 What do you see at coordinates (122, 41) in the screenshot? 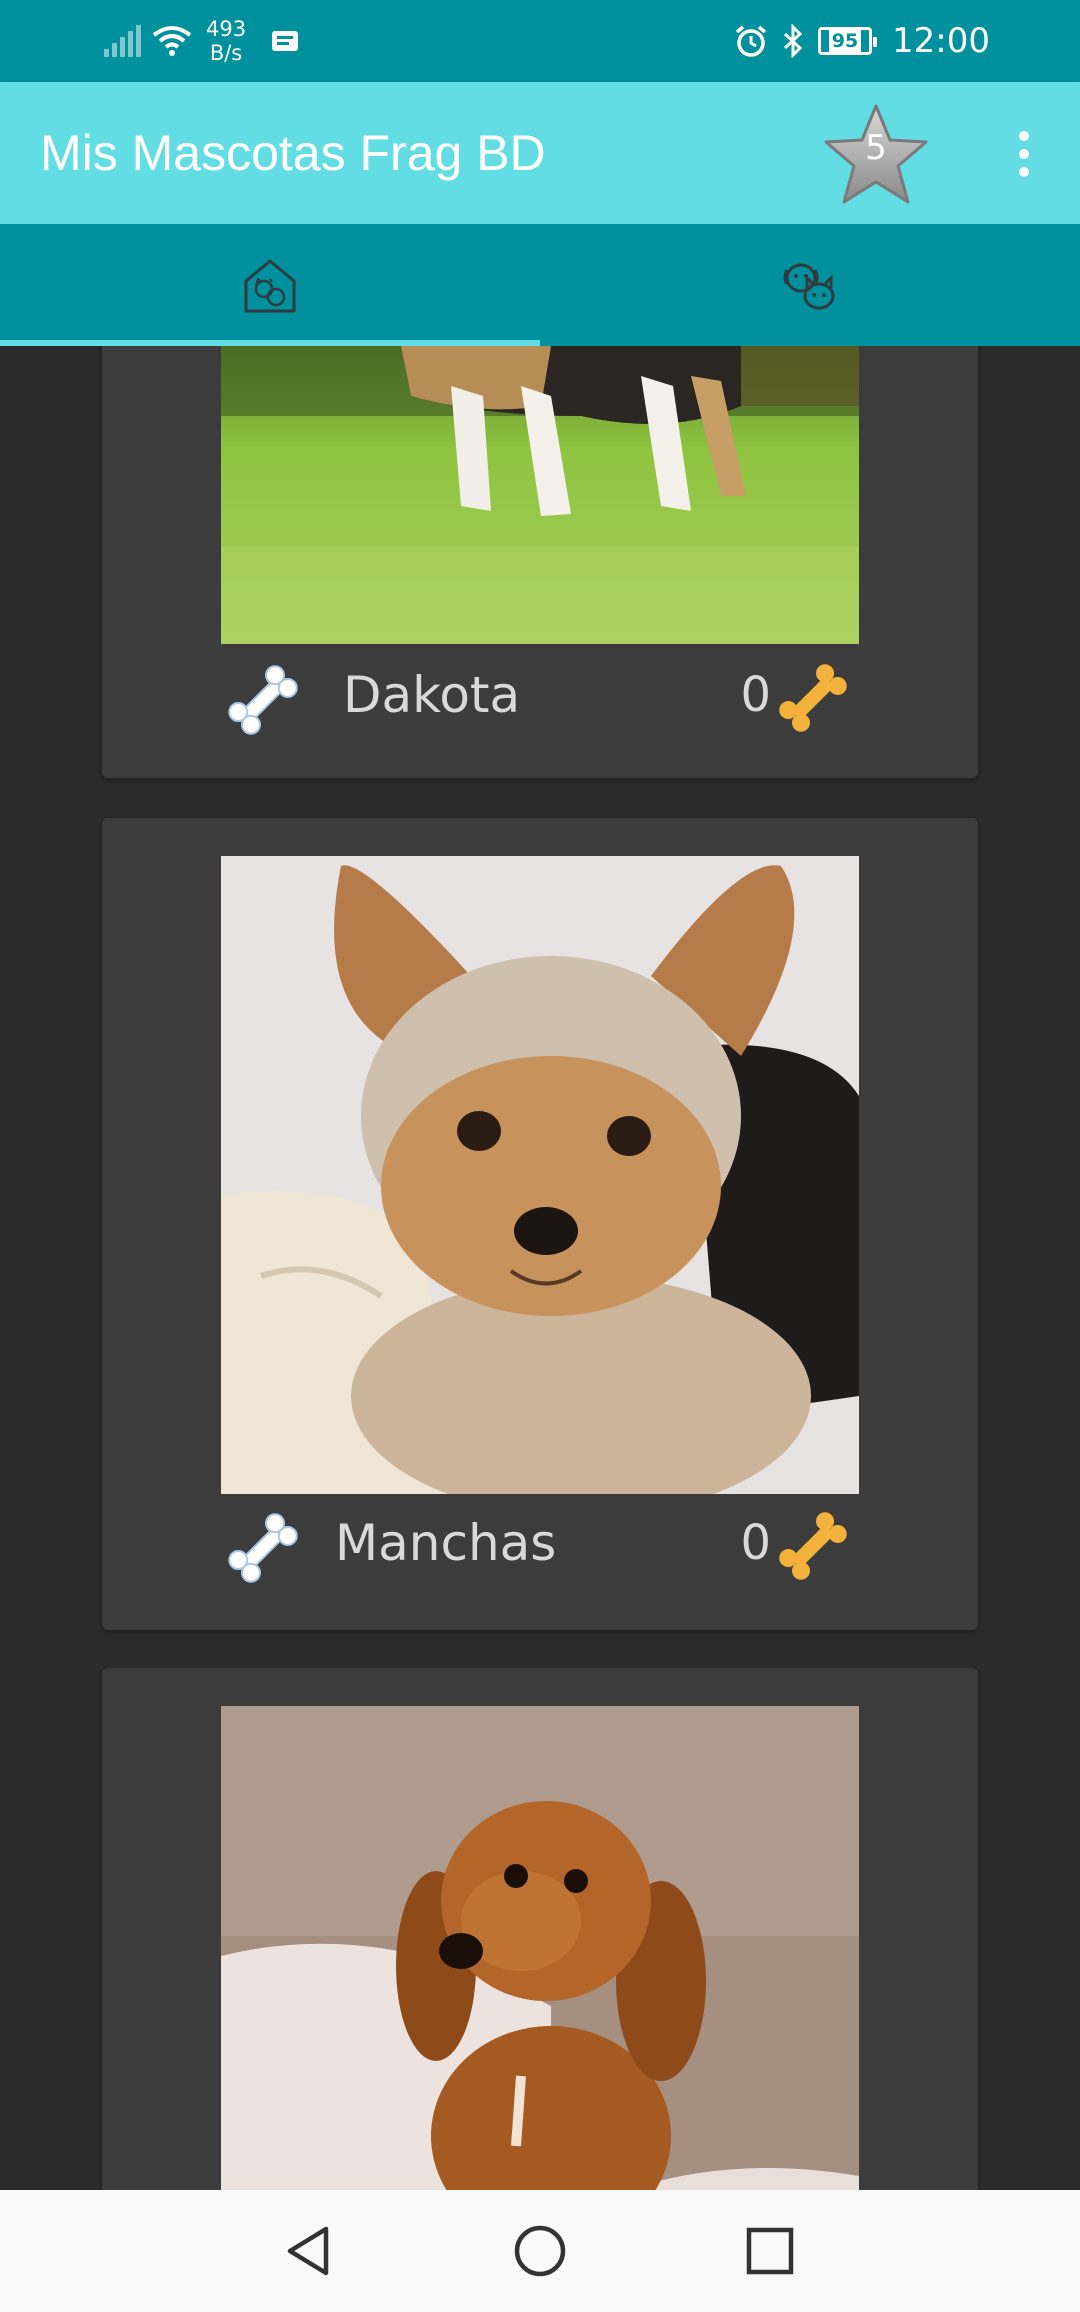
I see `signal-icon` at bounding box center [122, 41].